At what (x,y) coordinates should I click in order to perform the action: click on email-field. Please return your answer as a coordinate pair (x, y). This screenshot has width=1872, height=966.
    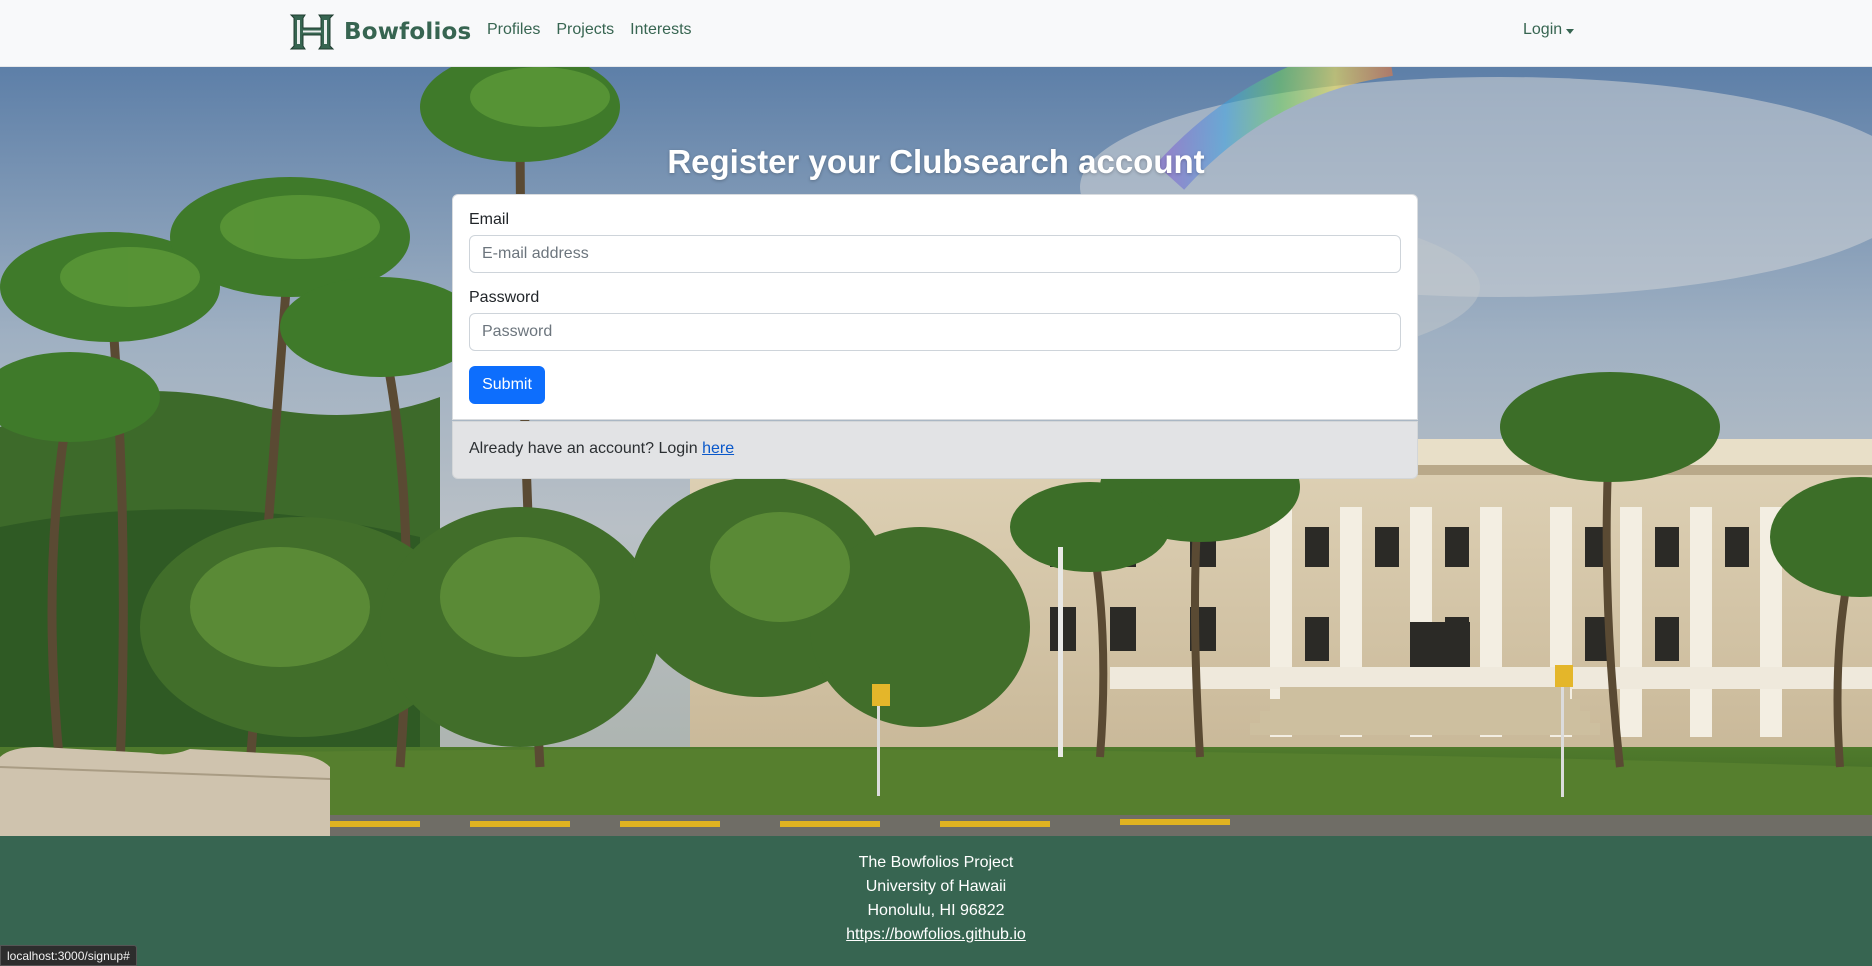
    Looking at the image, I should click on (935, 254).